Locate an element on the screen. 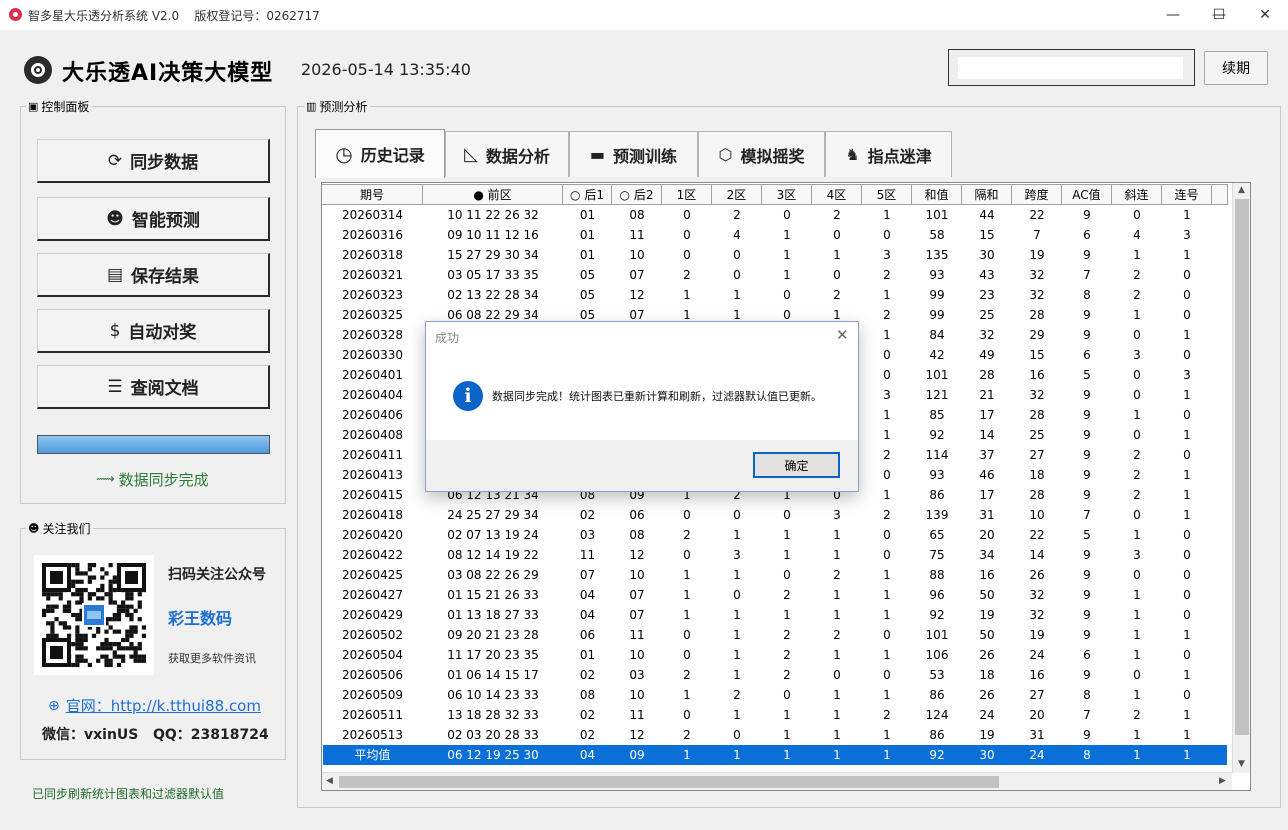 Image resolution: width=1288 pixels, height=830 pixels. auto-check-button: $ 自动对奖 is located at coordinates (153, 331).